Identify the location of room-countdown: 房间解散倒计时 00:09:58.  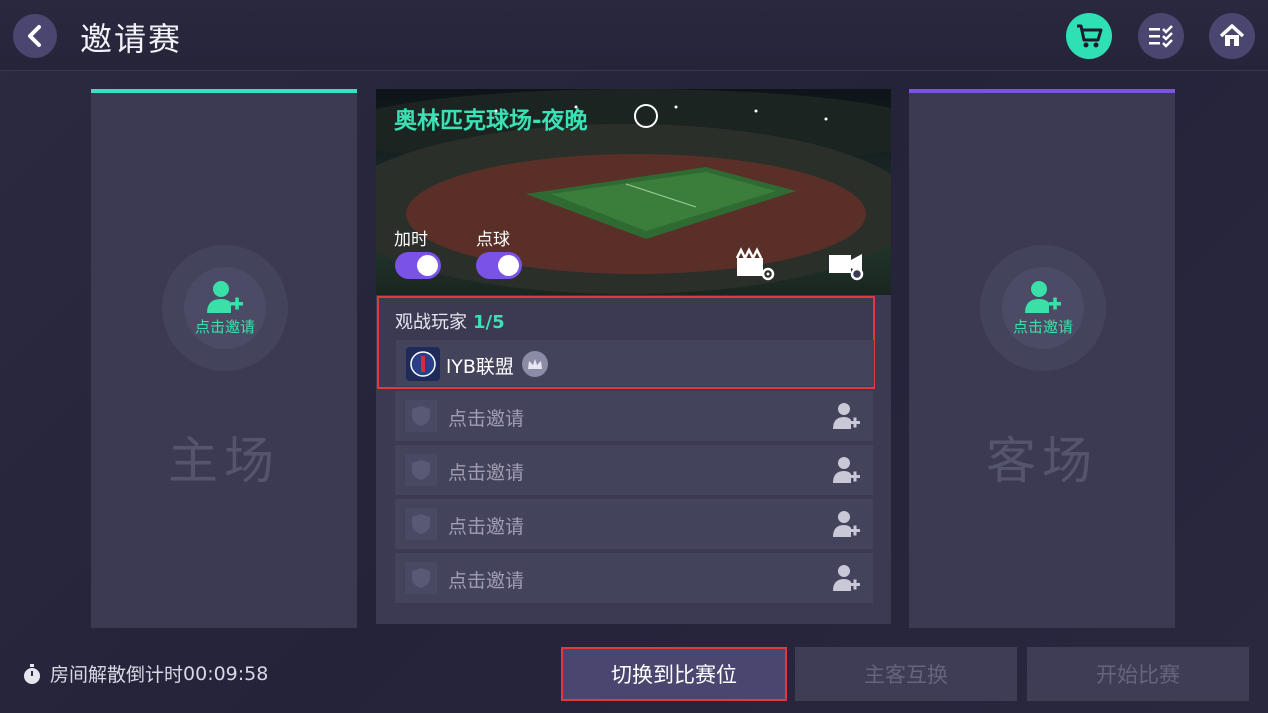
(145, 673).